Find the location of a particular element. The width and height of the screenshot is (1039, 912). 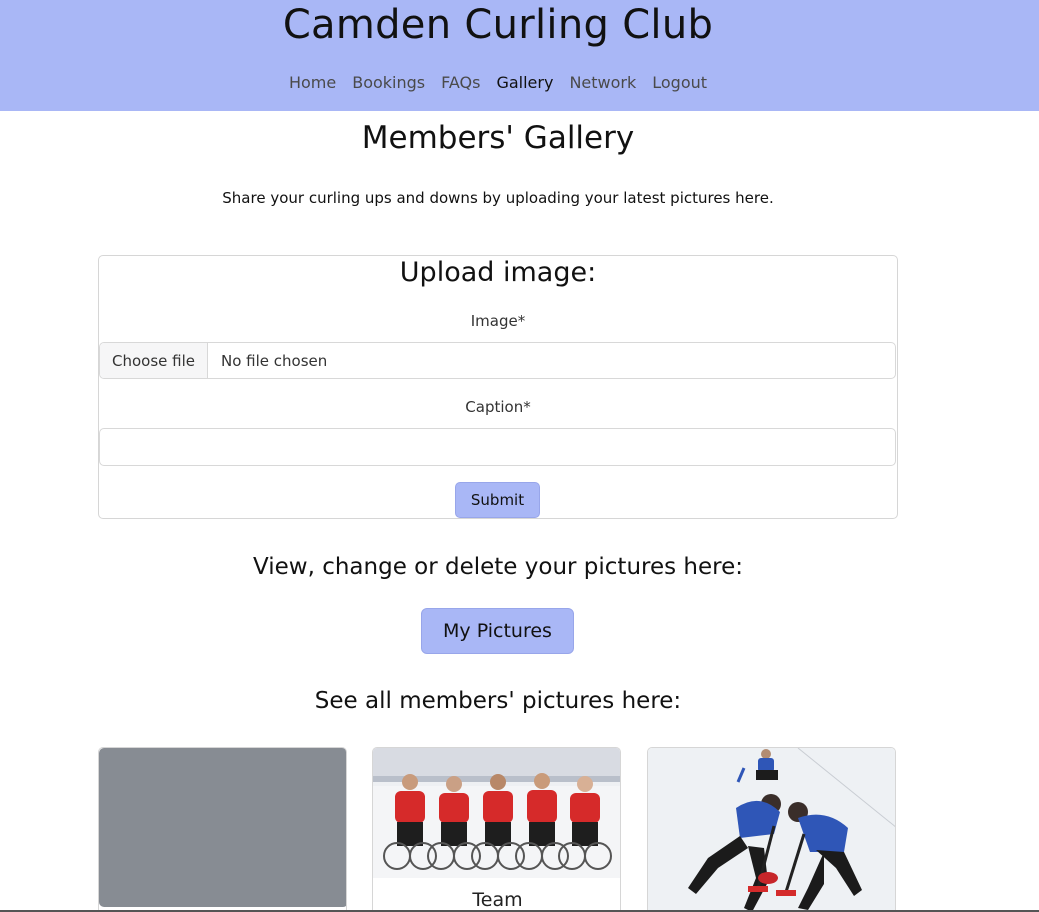

nav-bookings: Bookings is located at coordinates (388, 82).